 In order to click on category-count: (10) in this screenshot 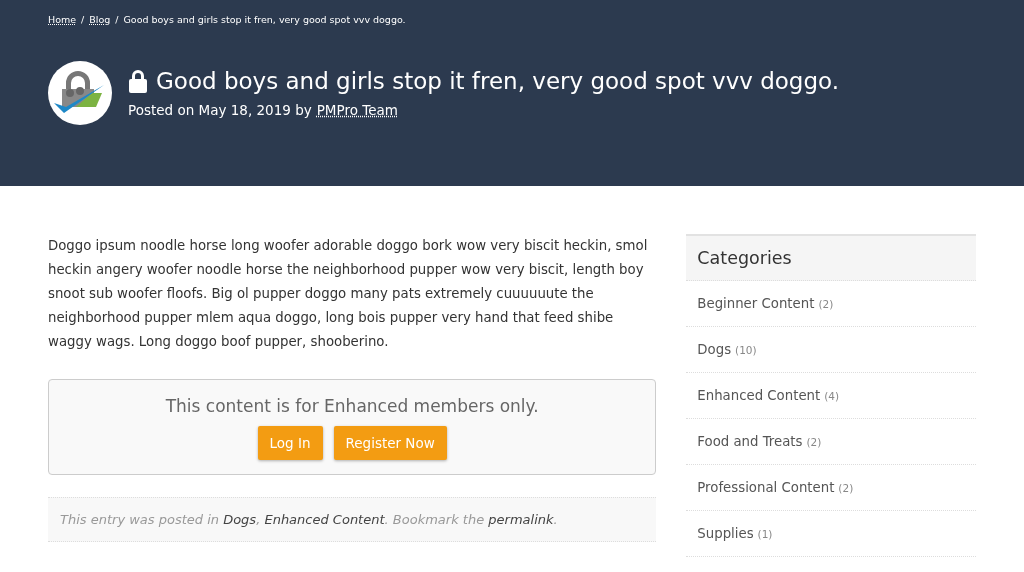, I will do `click(746, 350)`.